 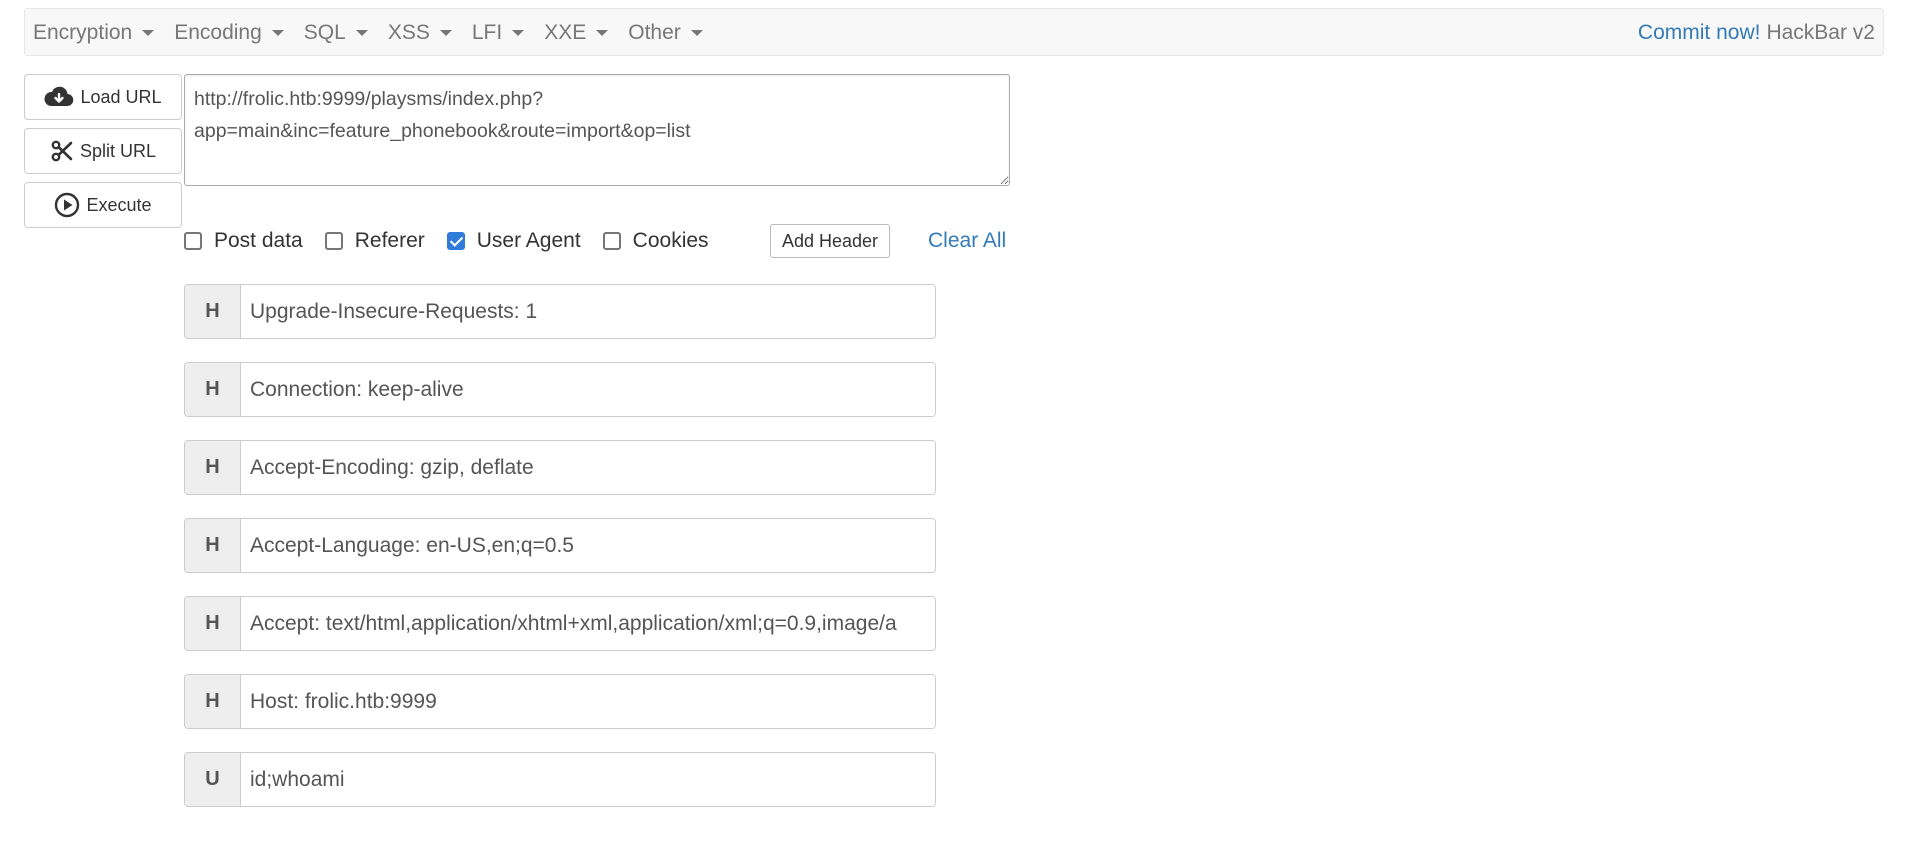 I want to click on header-input: Host: frolic.htb:9999, so click(x=588, y=701).